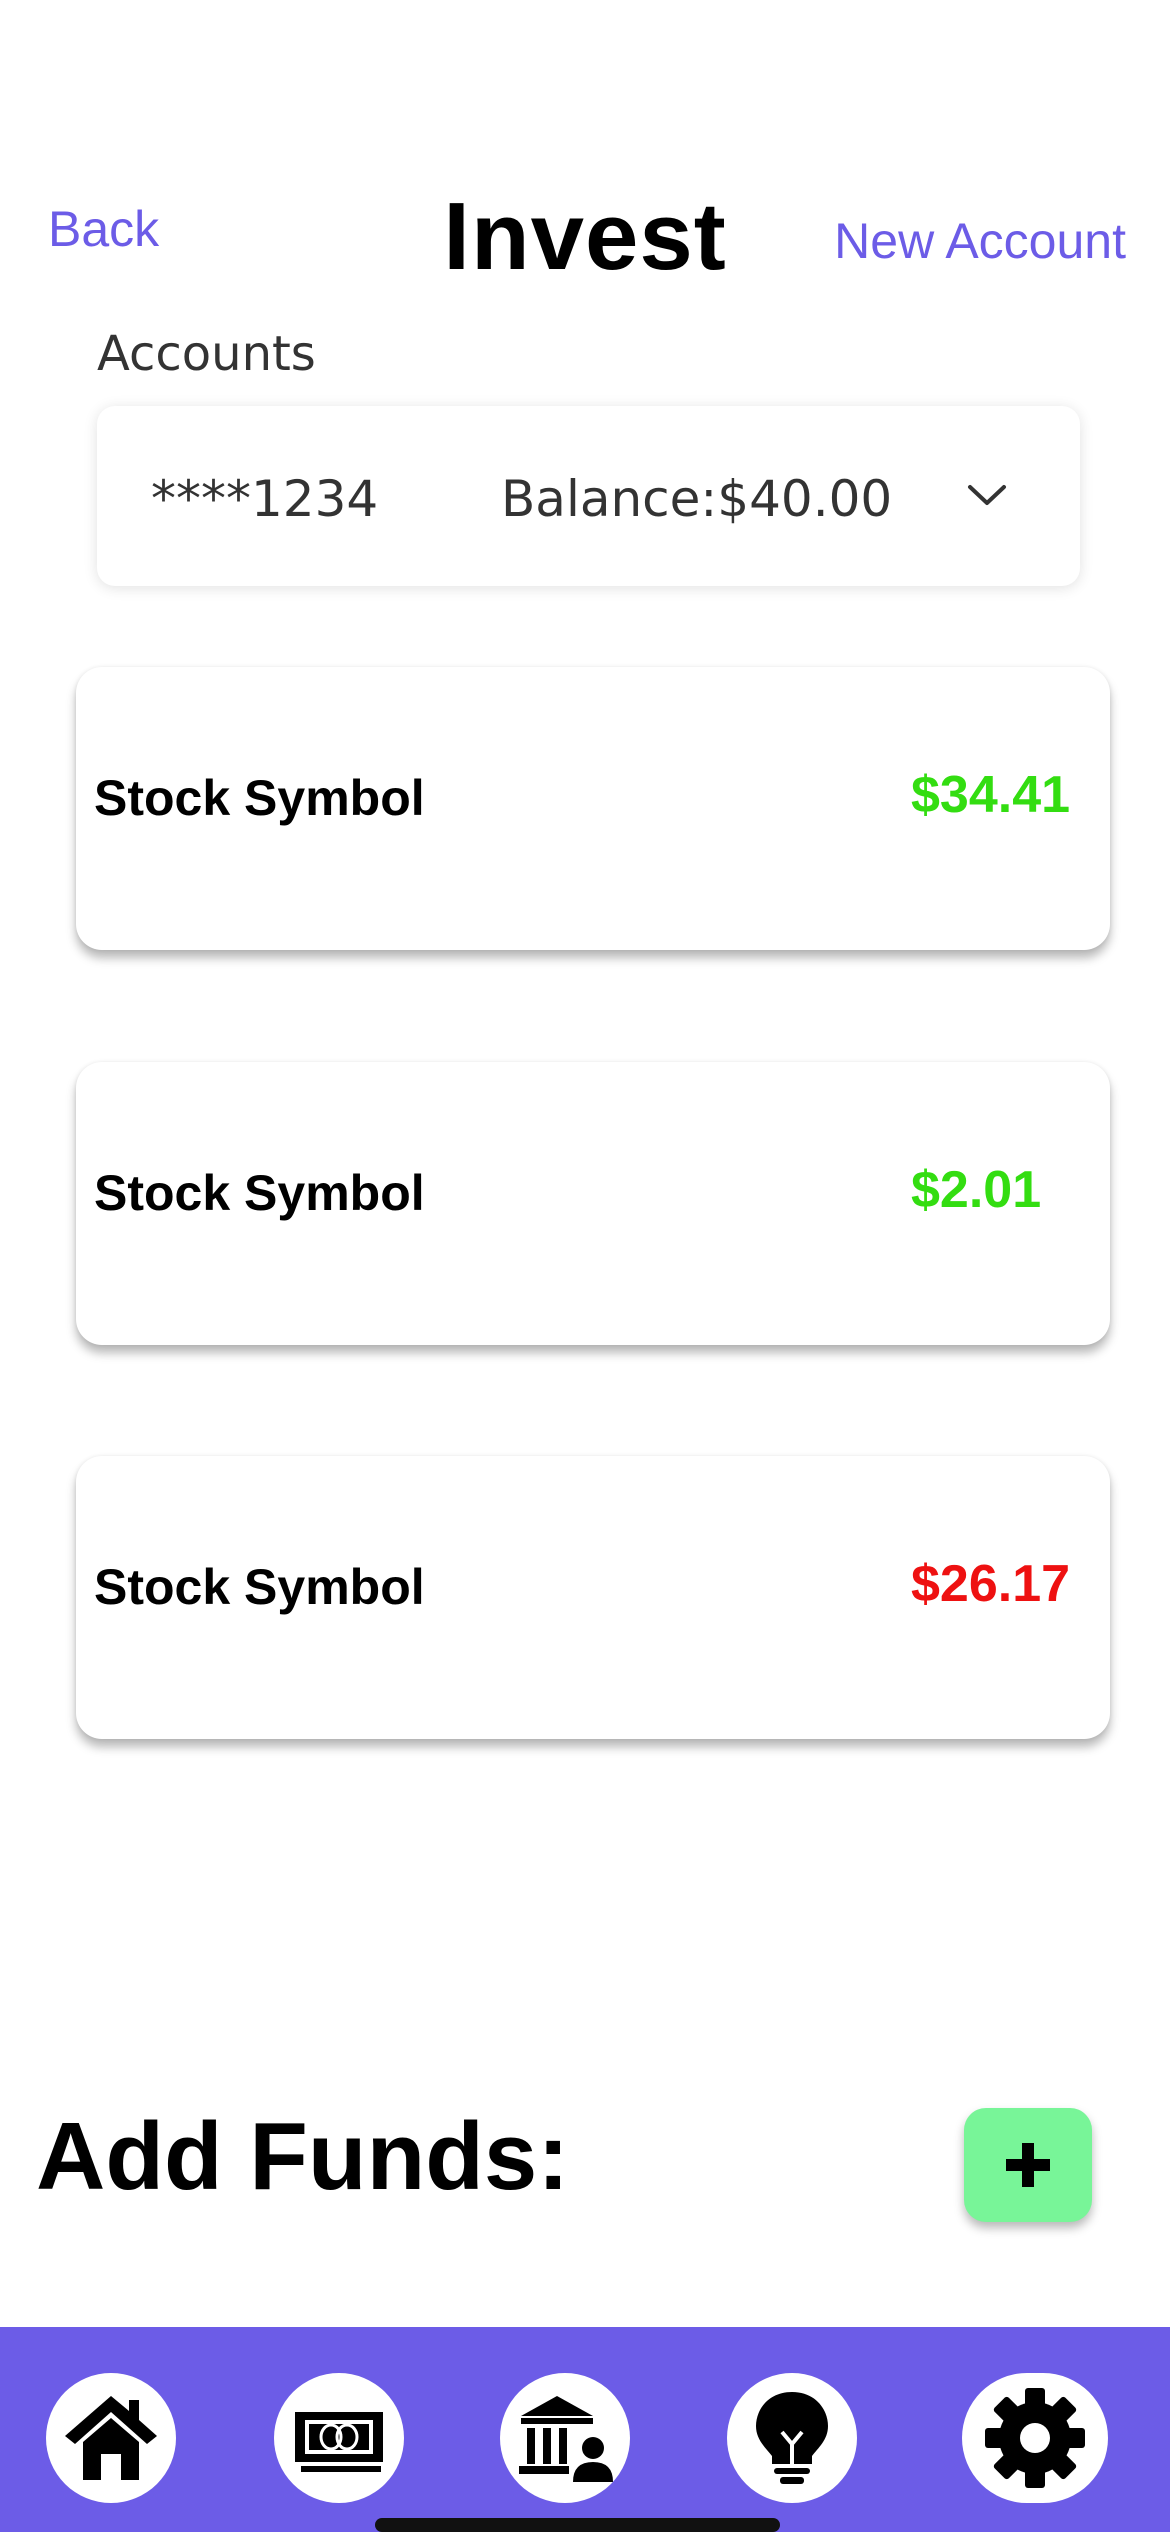 Image resolution: width=1170 pixels, height=2532 pixels. What do you see at coordinates (593, 808) in the screenshot?
I see `stock-card: Stock Symbol $34.41` at bounding box center [593, 808].